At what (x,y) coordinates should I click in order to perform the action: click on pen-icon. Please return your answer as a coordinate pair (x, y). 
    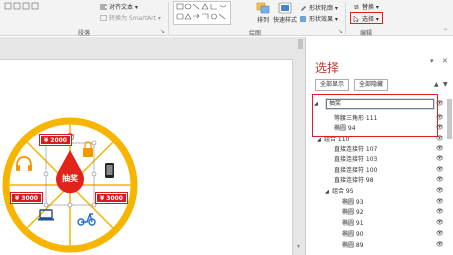
    Looking at the image, I should click on (303, 8).